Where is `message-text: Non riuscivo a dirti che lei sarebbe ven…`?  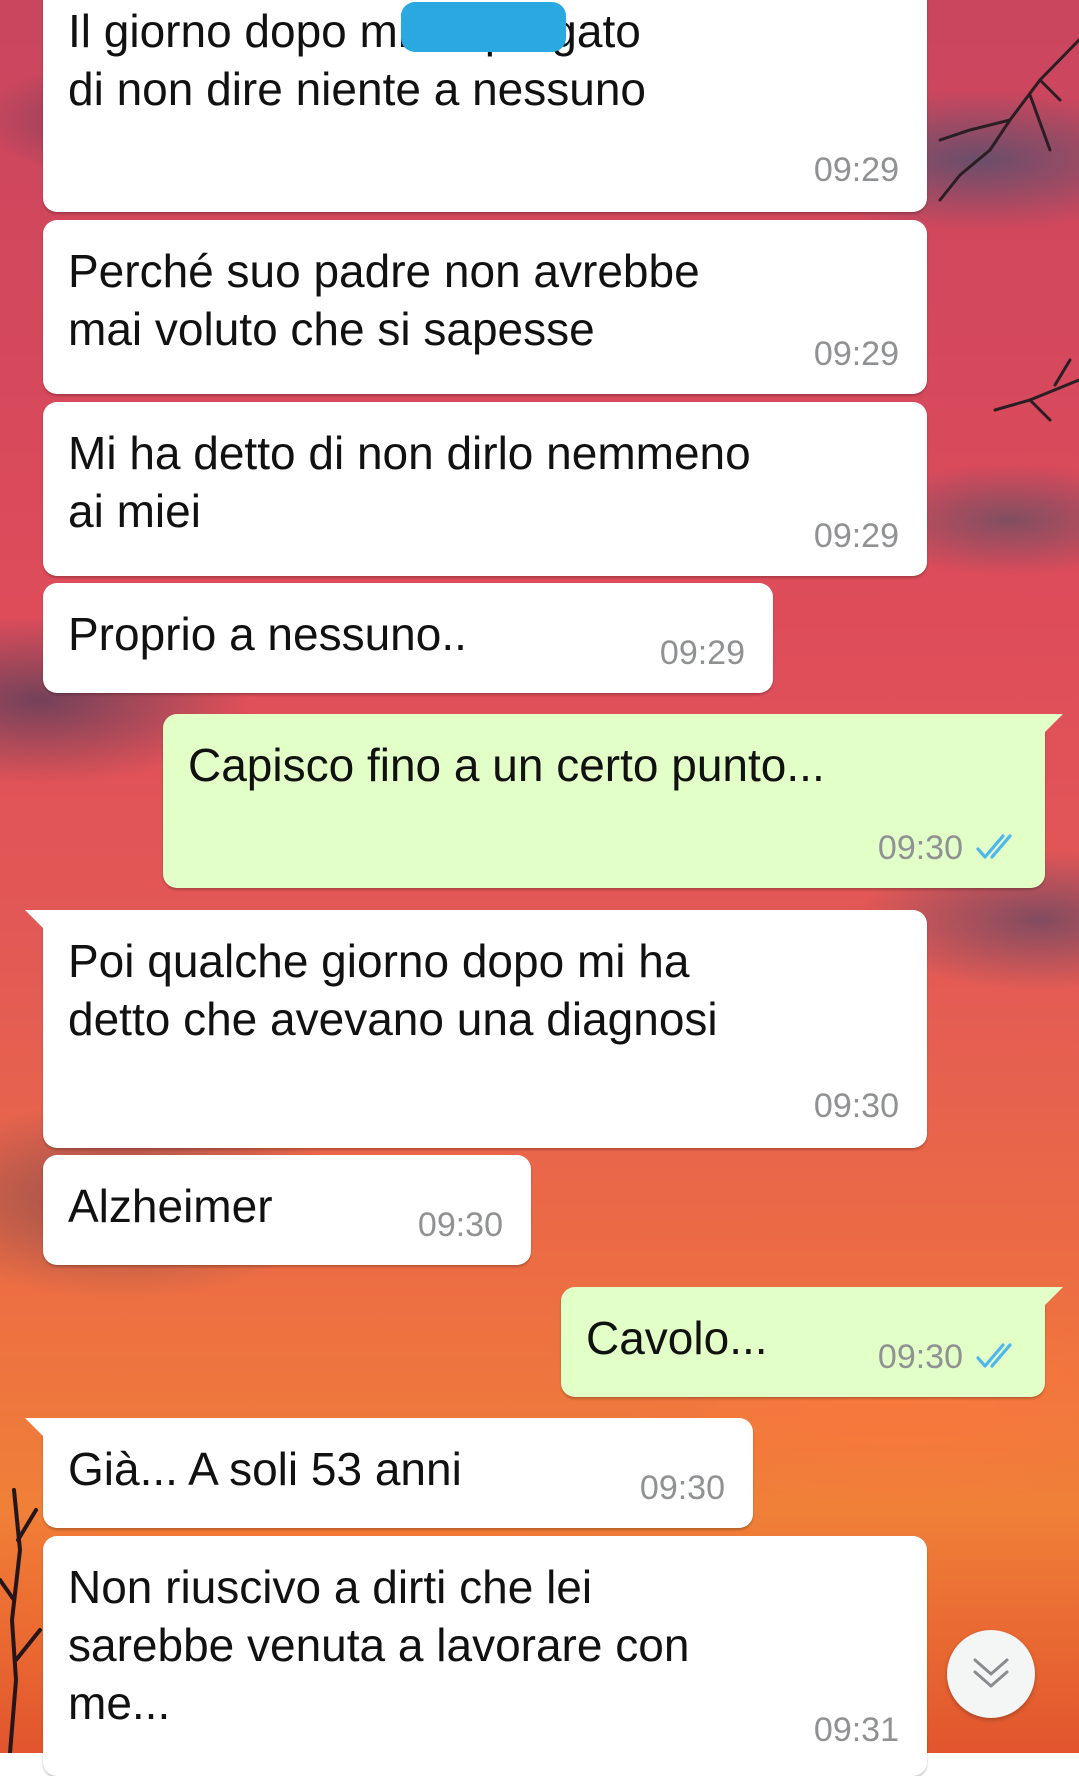 message-text: Non riuscivo a dirti che lei sarebbe ven… is located at coordinates (379, 1645).